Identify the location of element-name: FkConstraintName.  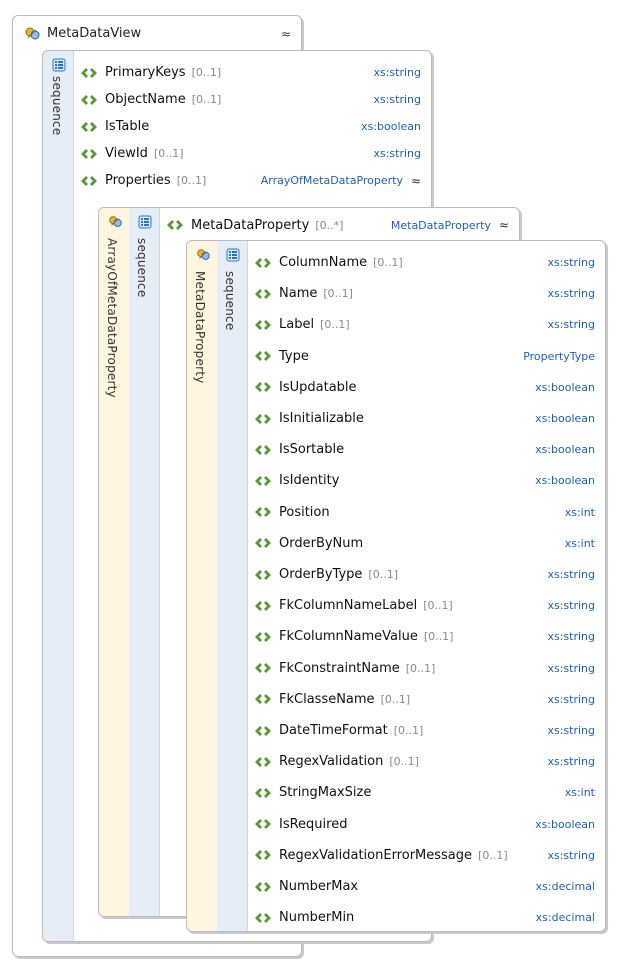
(339, 668).